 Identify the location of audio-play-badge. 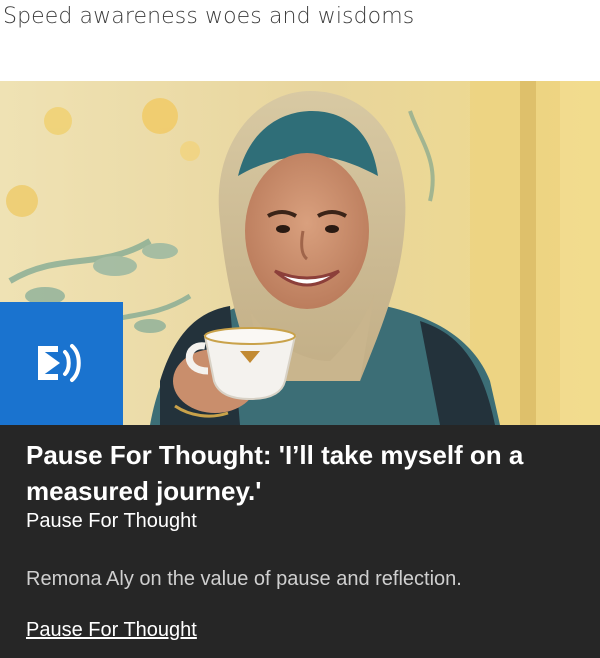
(61, 363).